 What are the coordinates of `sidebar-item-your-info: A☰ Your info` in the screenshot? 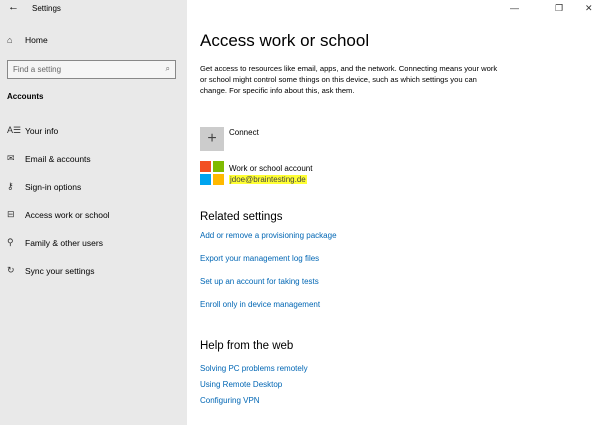 It's located at (32, 130).